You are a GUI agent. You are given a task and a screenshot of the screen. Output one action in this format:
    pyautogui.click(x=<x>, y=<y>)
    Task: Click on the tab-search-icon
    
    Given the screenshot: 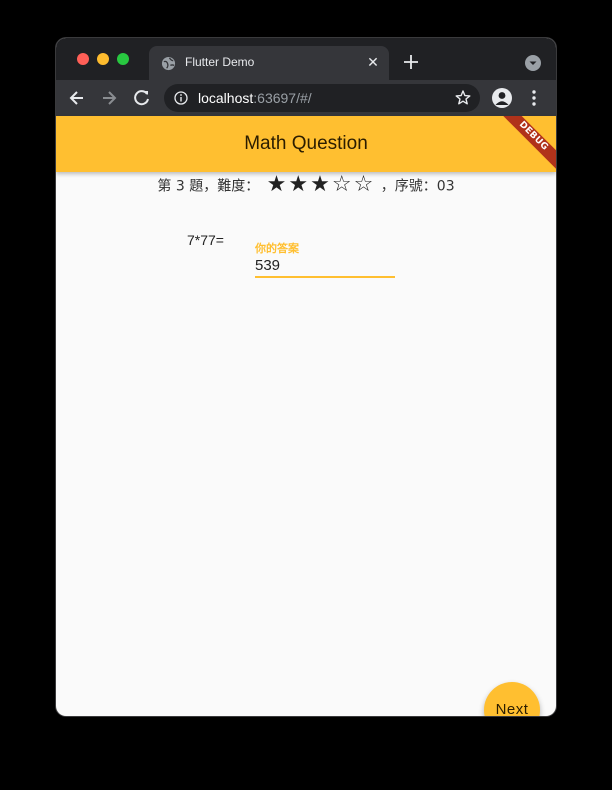 What is the action you would take?
    pyautogui.click(x=533, y=63)
    